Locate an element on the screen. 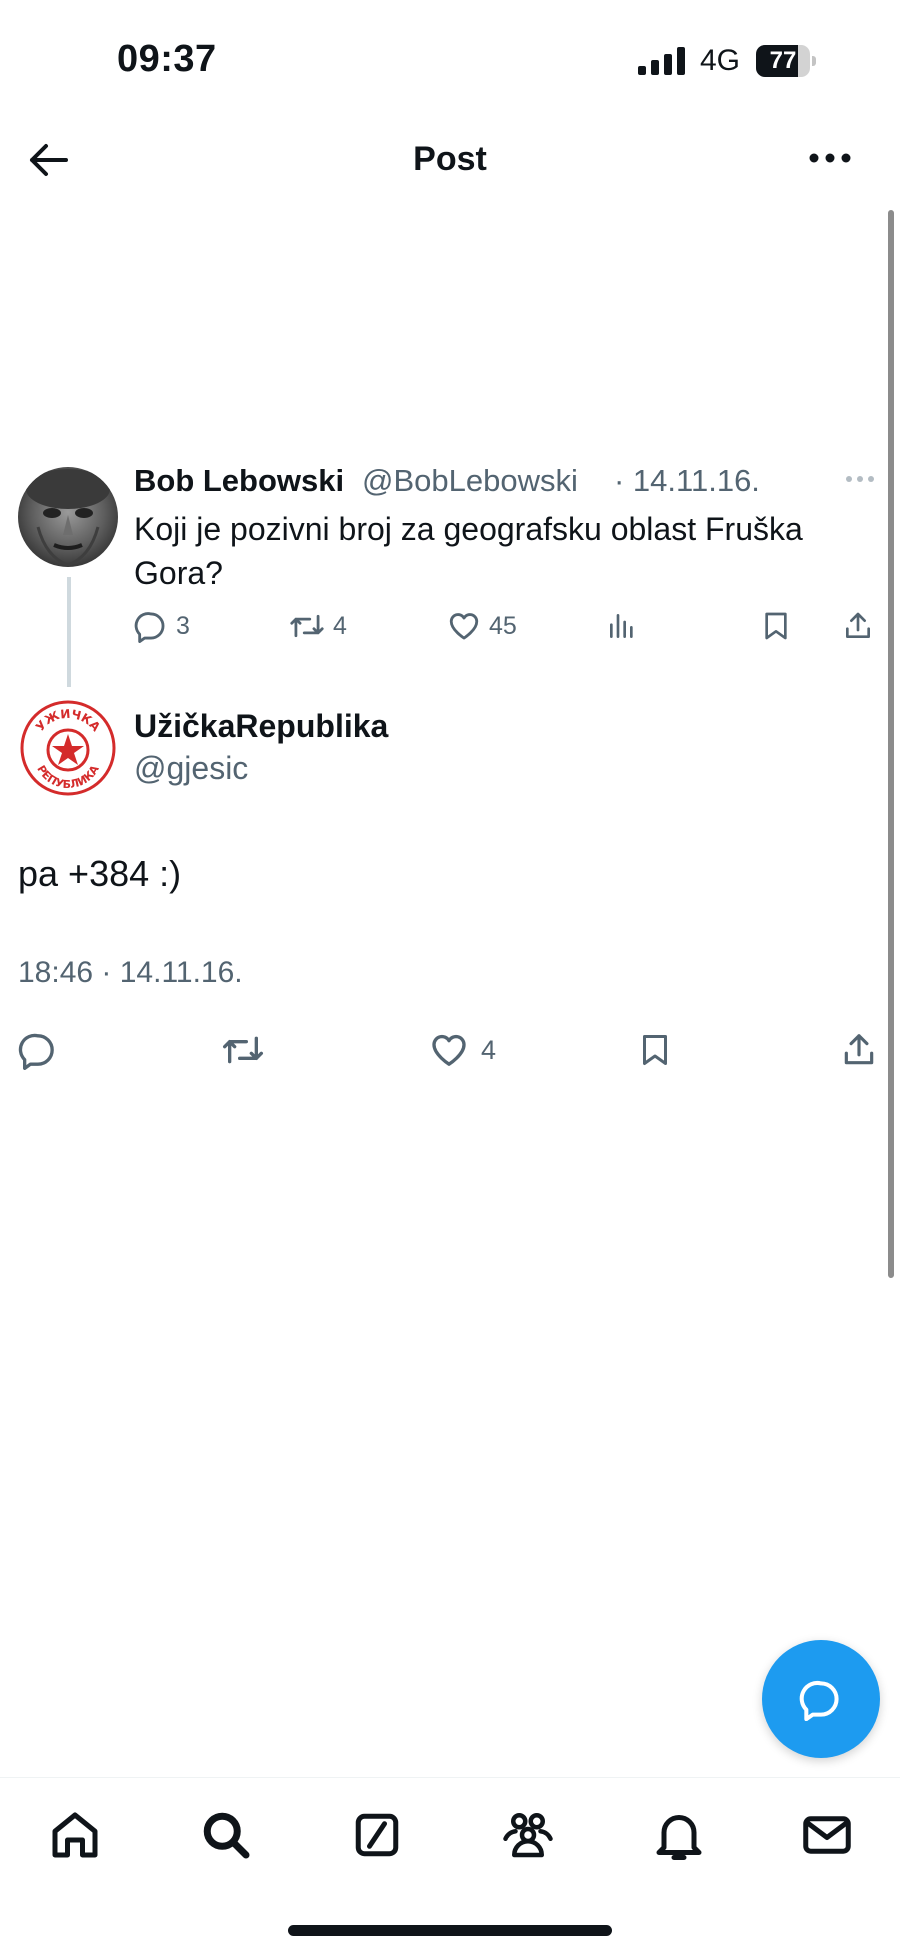  thread-connector-line is located at coordinates (69, 632).